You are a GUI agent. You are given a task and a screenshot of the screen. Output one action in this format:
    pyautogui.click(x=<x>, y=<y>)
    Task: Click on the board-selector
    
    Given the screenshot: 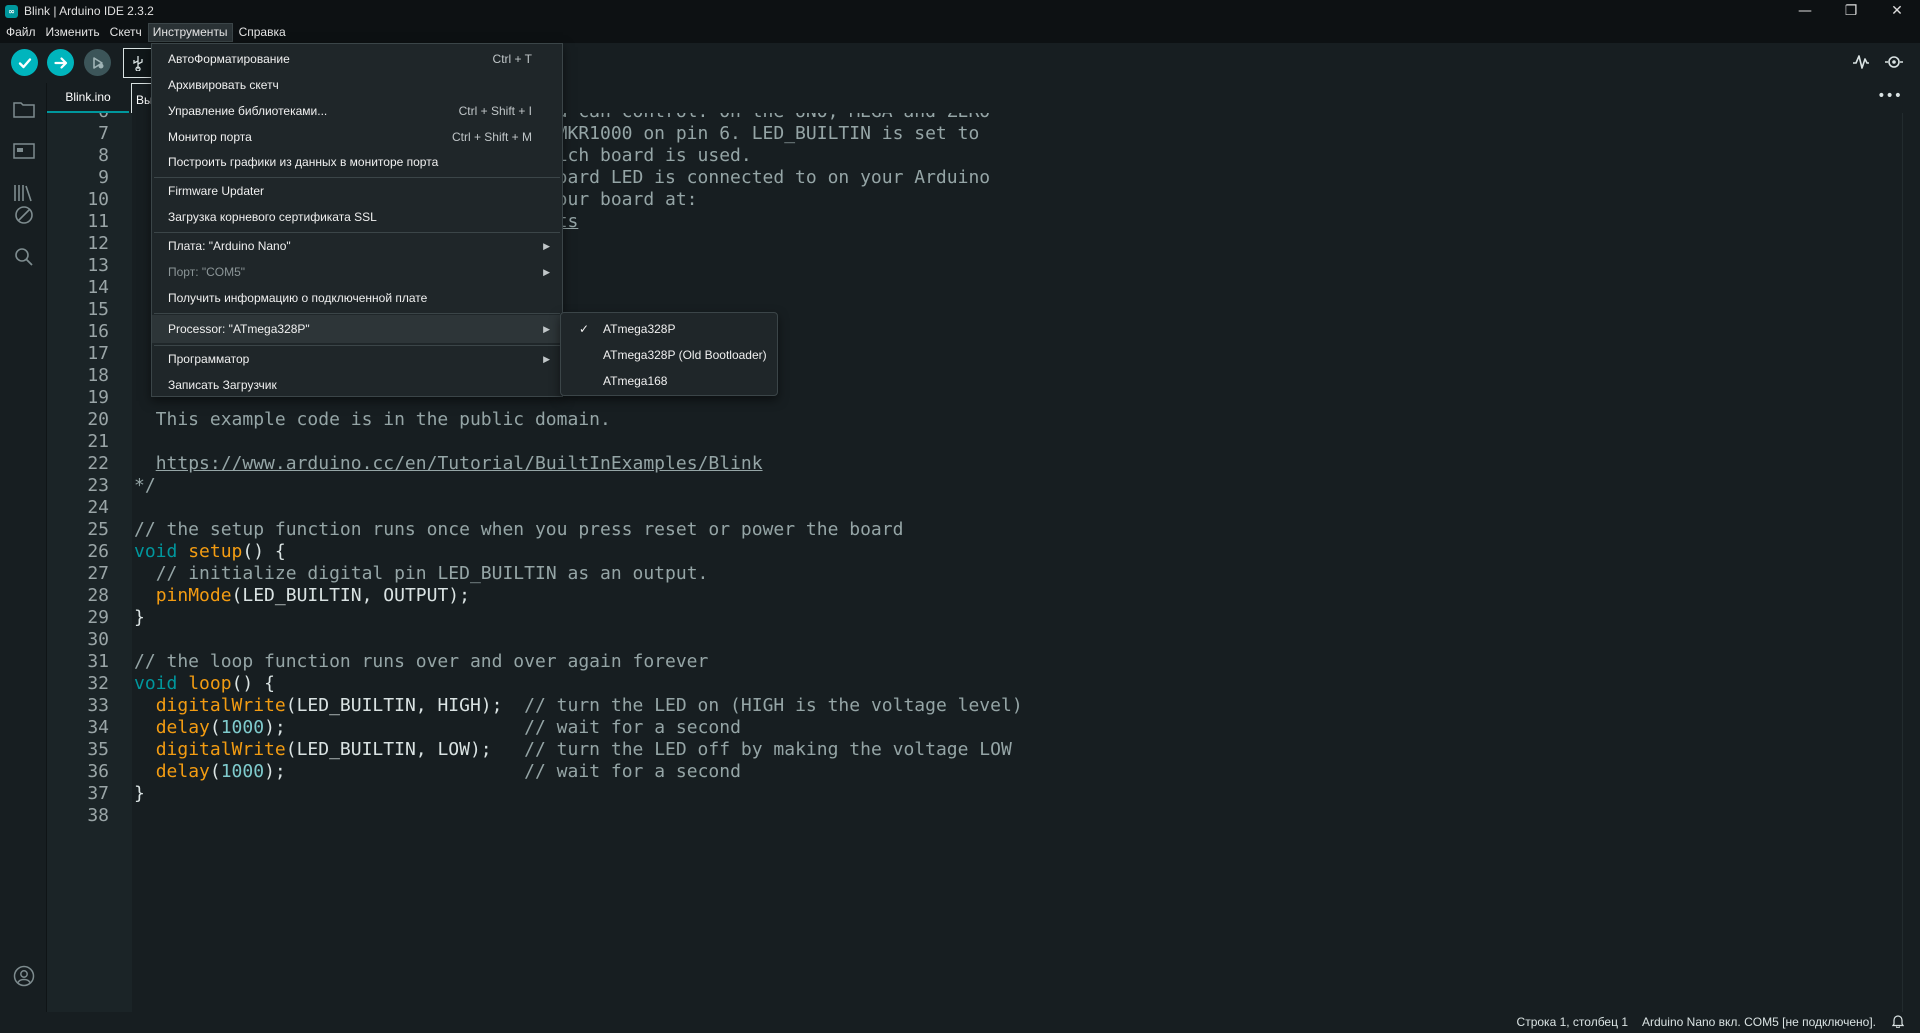 What is the action you would take?
    pyautogui.click(x=138, y=63)
    